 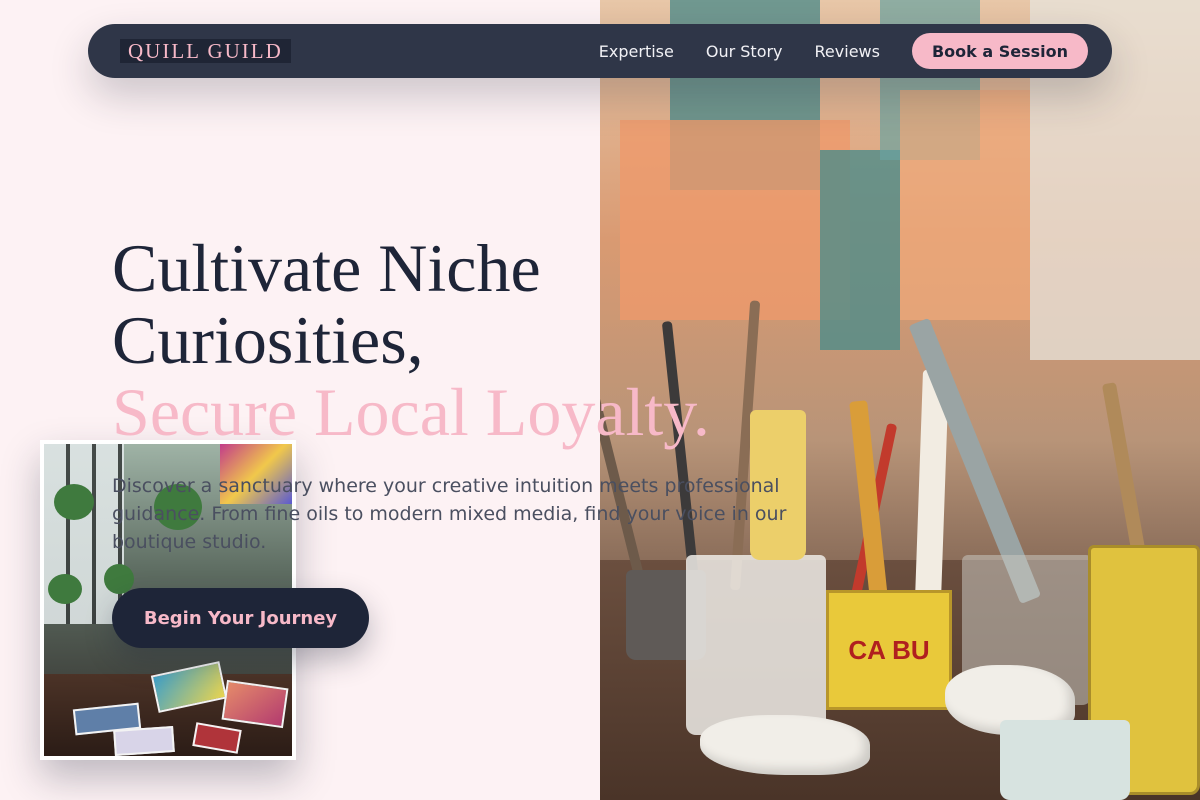 I want to click on nav-link-expertise: Expertise, so click(x=636, y=51).